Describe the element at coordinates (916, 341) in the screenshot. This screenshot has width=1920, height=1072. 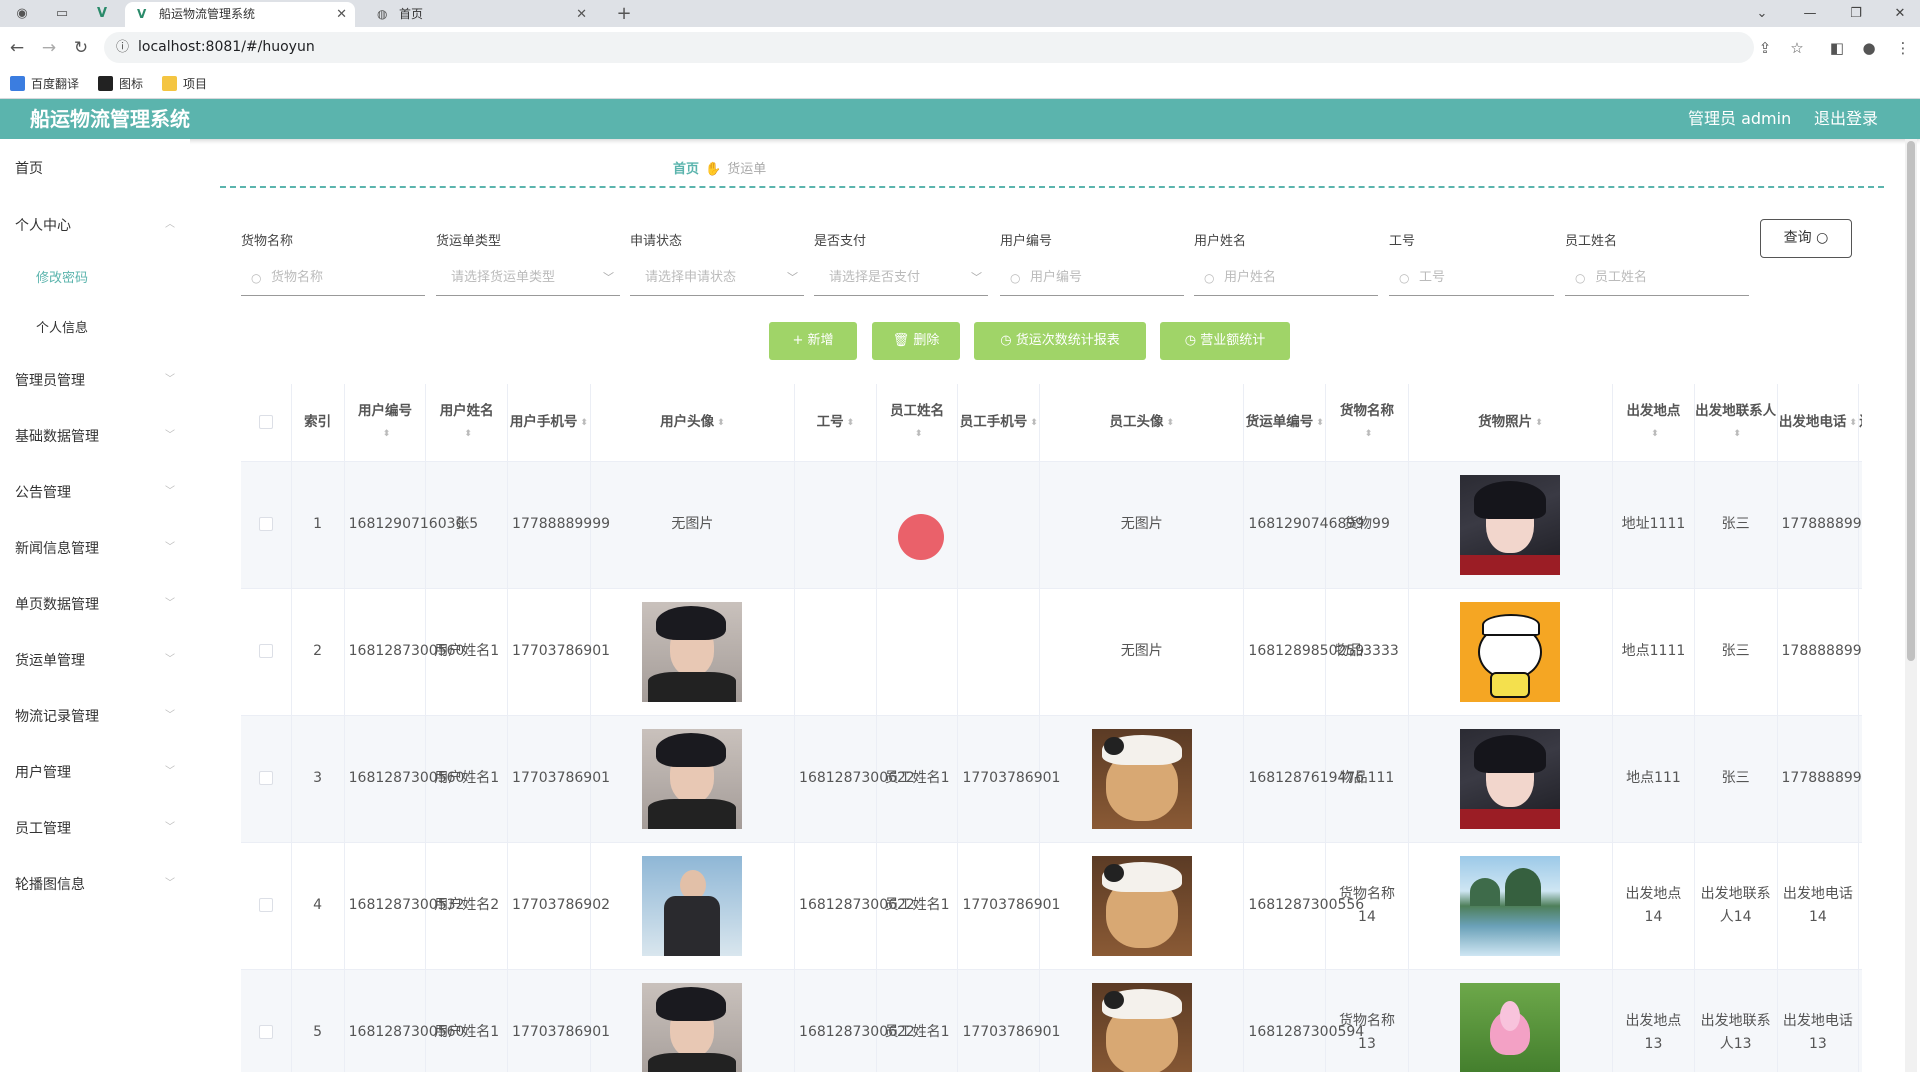
I see `delete-button: 🗑 删除` at that location.